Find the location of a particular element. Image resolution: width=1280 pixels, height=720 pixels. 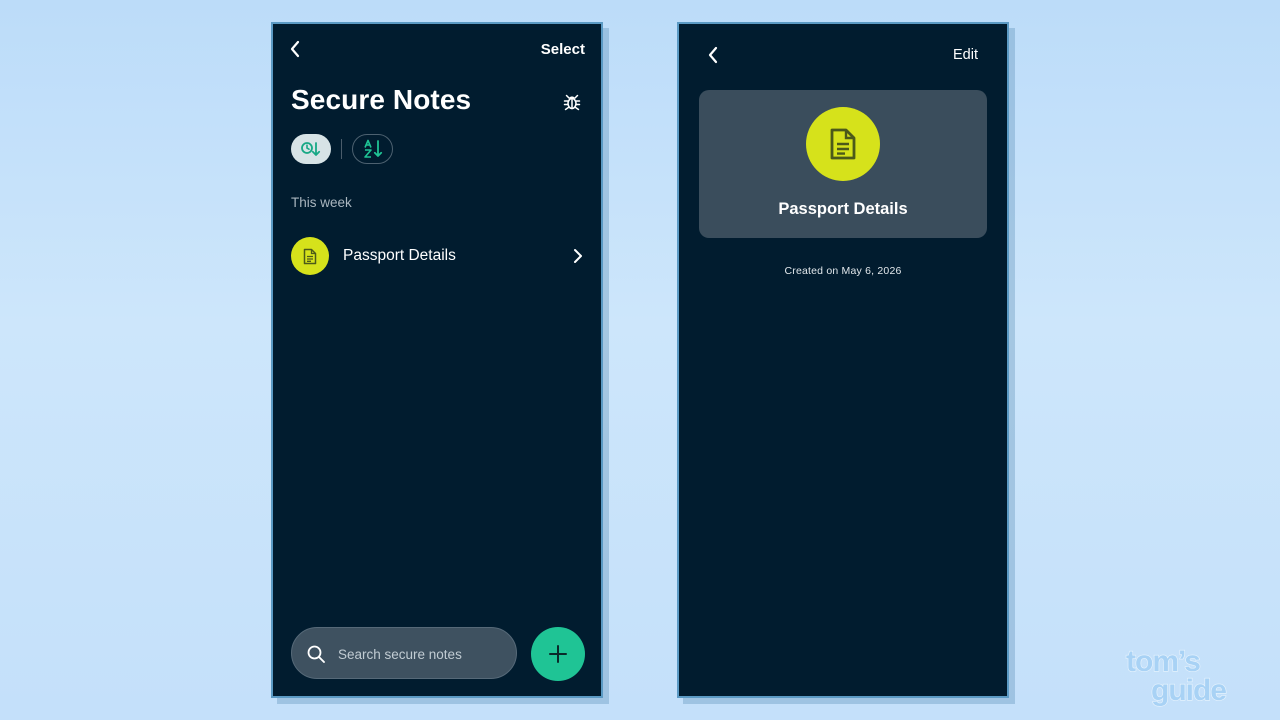

sort-by-date-button is located at coordinates (311, 149).